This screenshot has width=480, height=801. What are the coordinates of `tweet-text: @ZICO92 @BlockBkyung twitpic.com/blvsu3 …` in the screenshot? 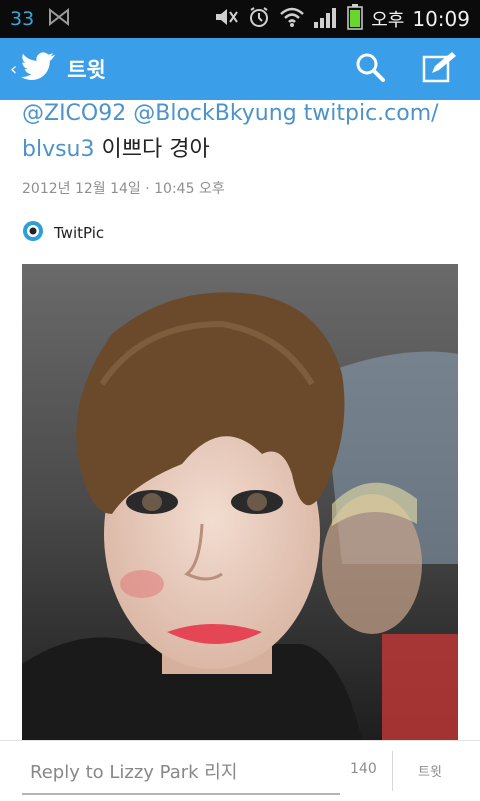 It's located at (242, 134).